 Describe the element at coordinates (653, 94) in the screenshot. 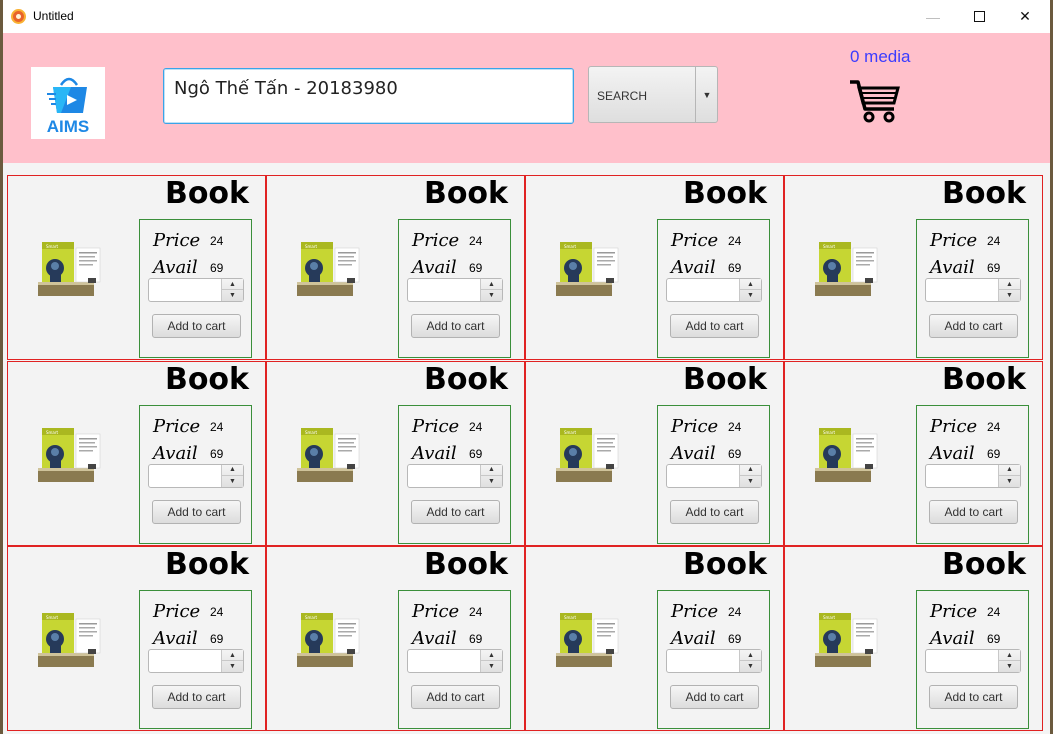

I see `search-dropdown: SEARCH ▼` at that location.